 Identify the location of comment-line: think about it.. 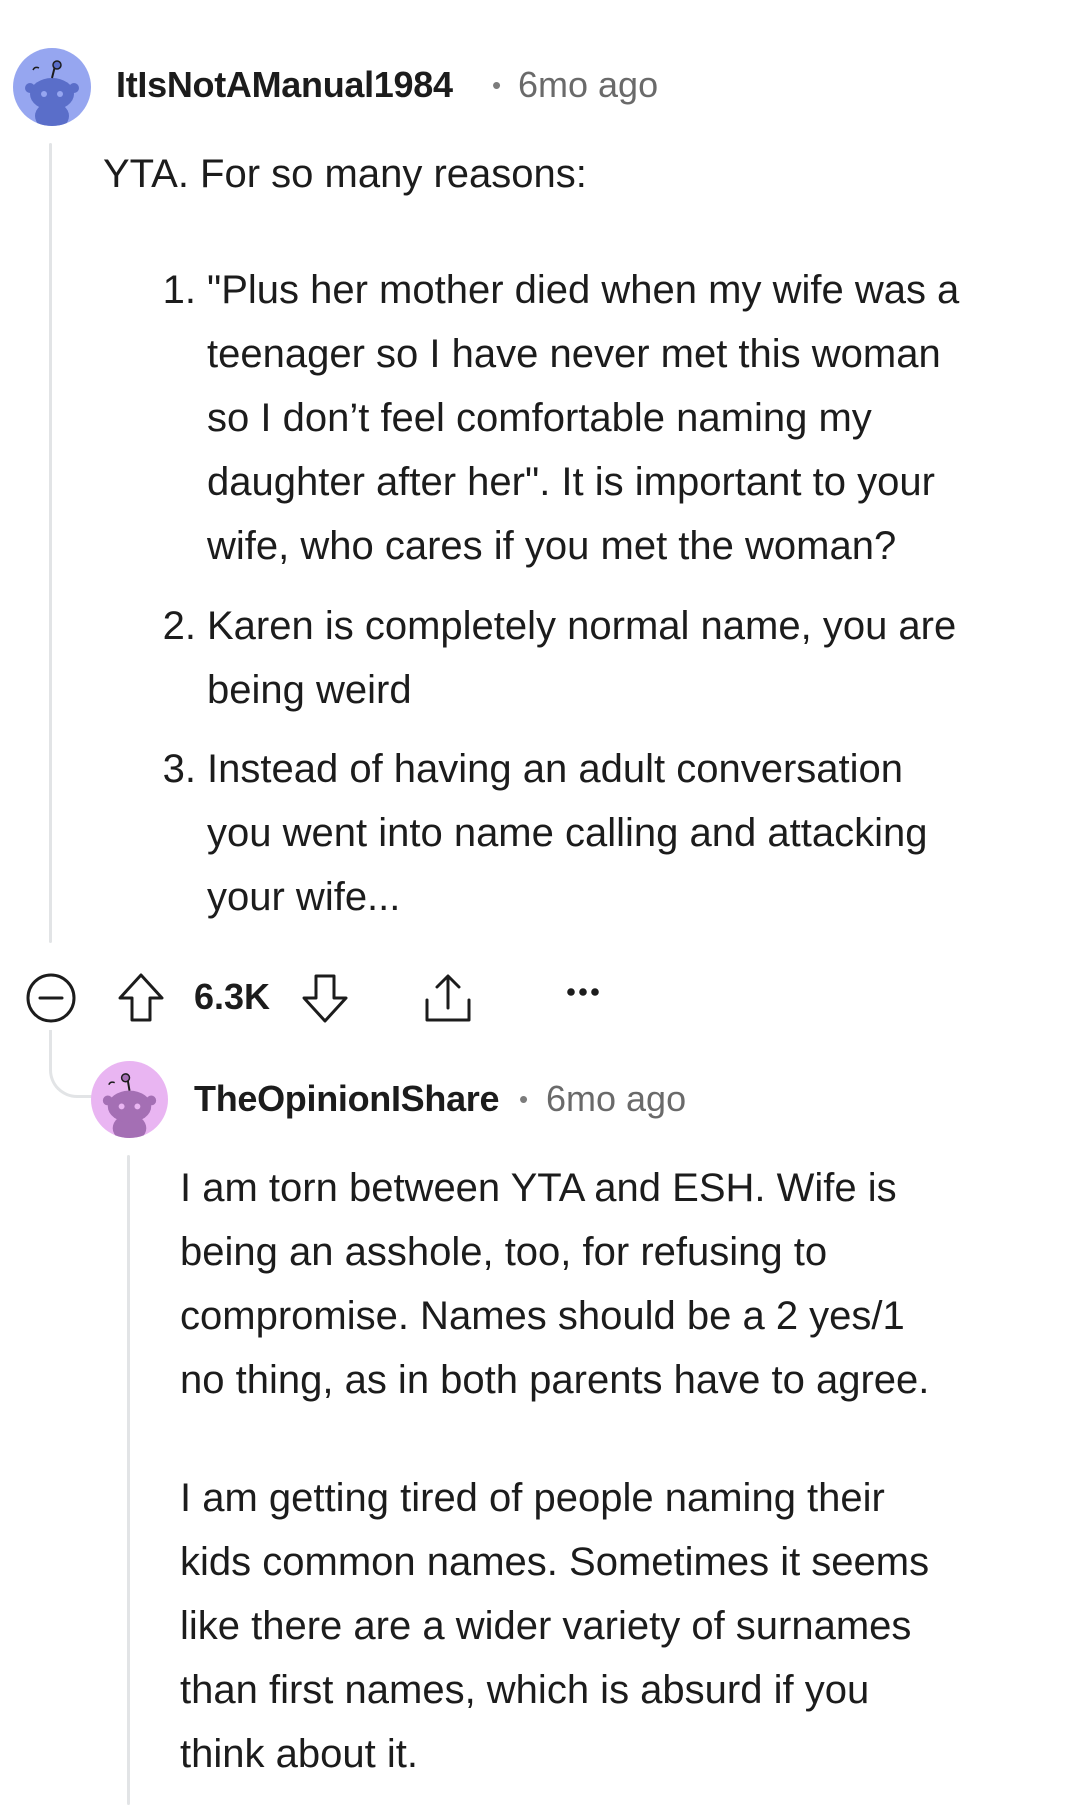
(299, 1754).